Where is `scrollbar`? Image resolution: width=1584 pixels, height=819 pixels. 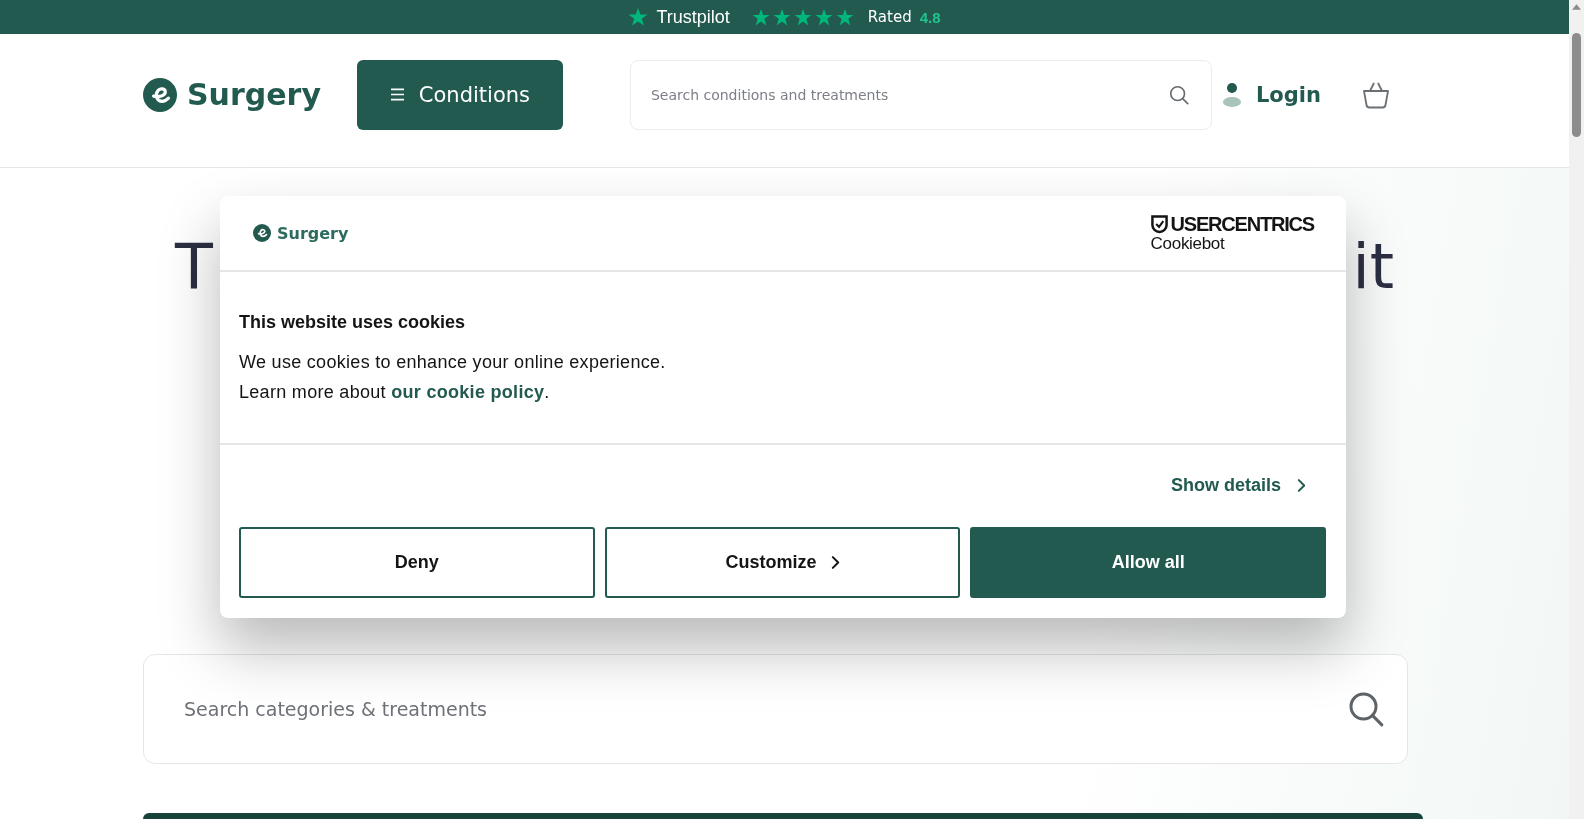 scrollbar is located at coordinates (1576, 409).